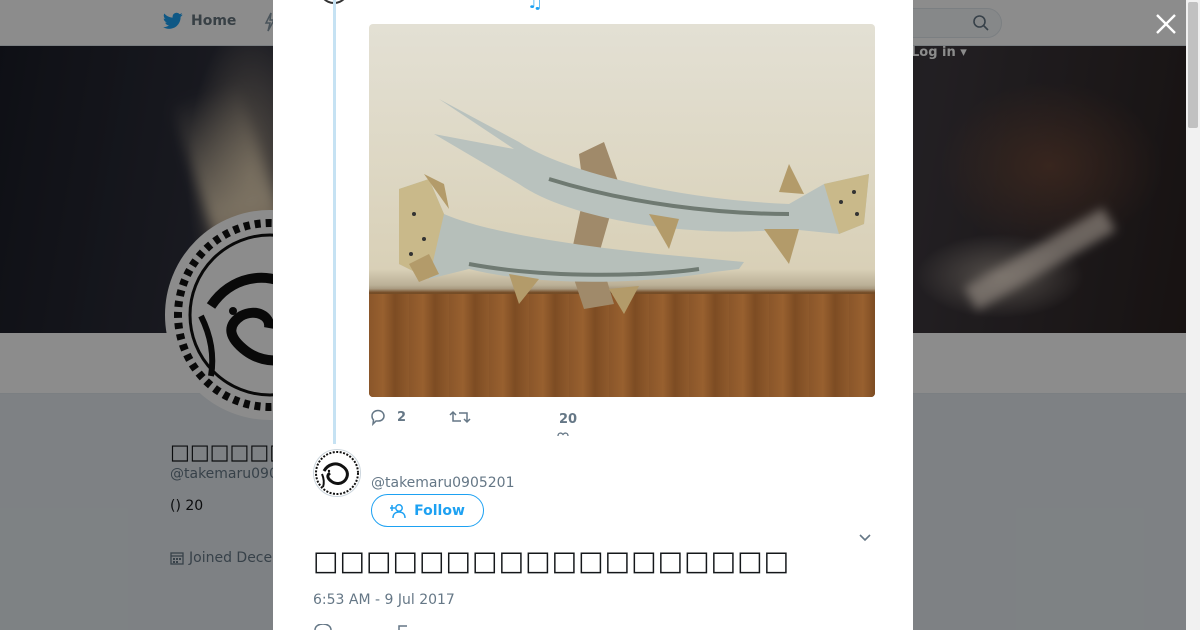  I want to click on add-user-icon, so click(398, 510).